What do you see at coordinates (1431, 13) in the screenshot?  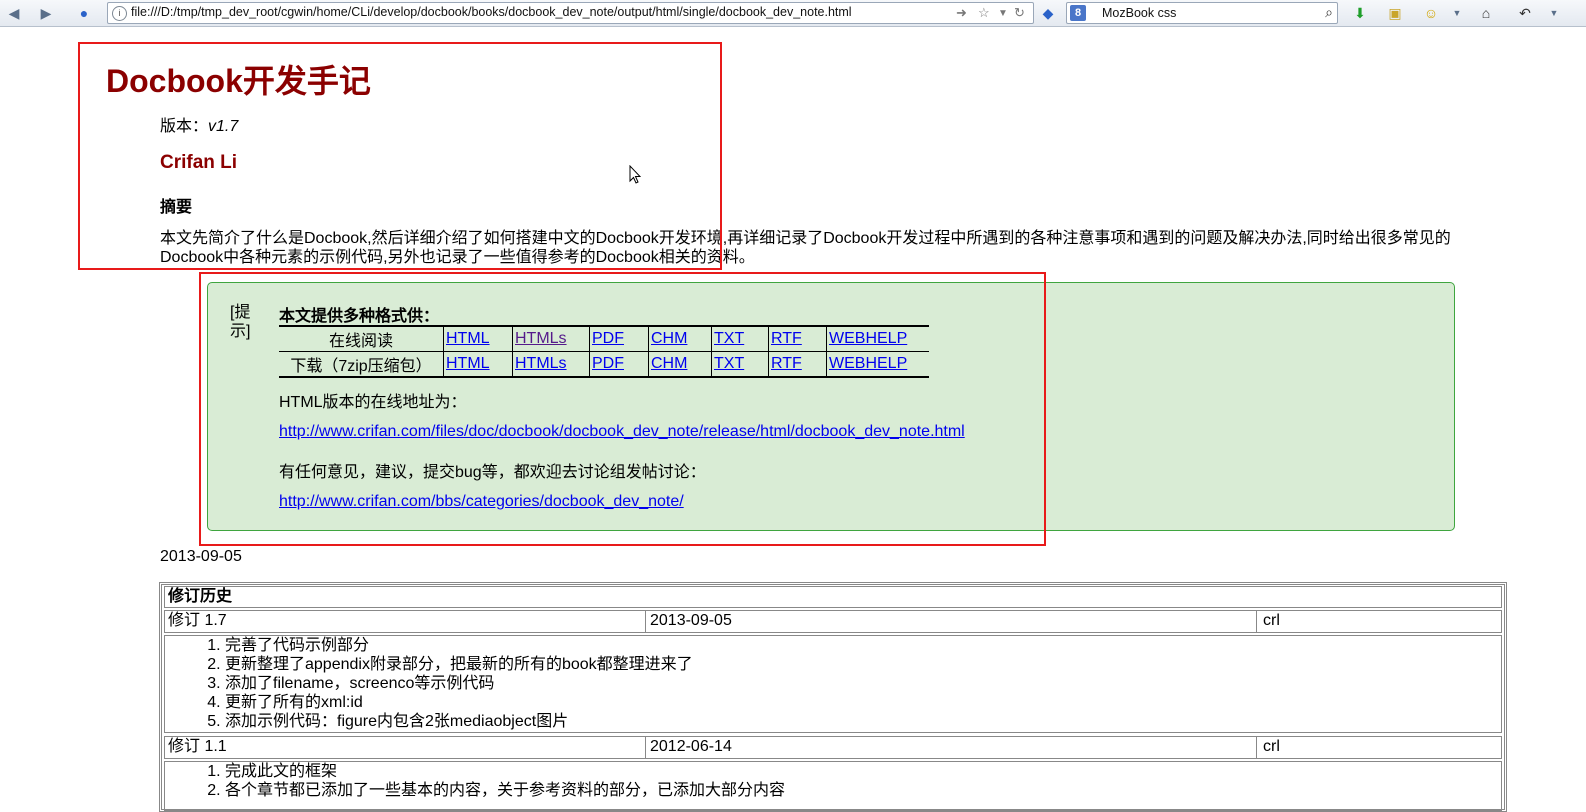 I see `smiley-icon: ☺` at bounding box center [1431, 13].